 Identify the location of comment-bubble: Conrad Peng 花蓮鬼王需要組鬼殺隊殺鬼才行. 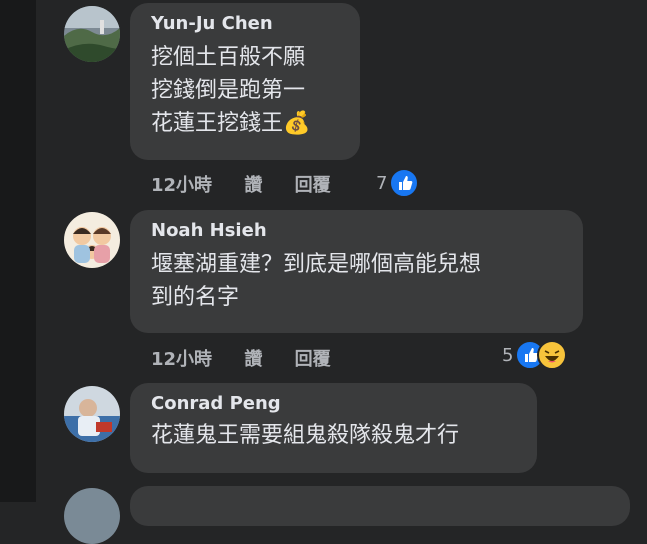
(333, 428).